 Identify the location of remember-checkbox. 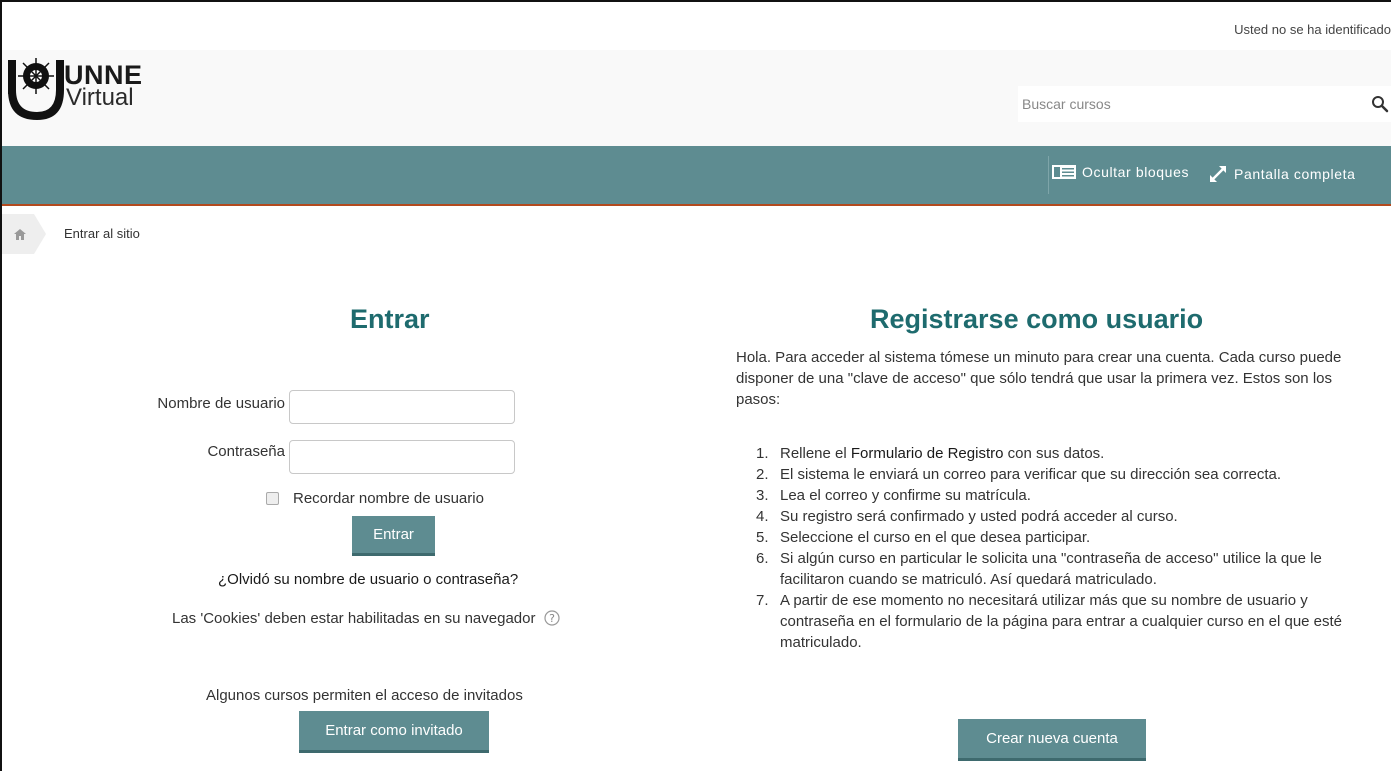
(272, 498).